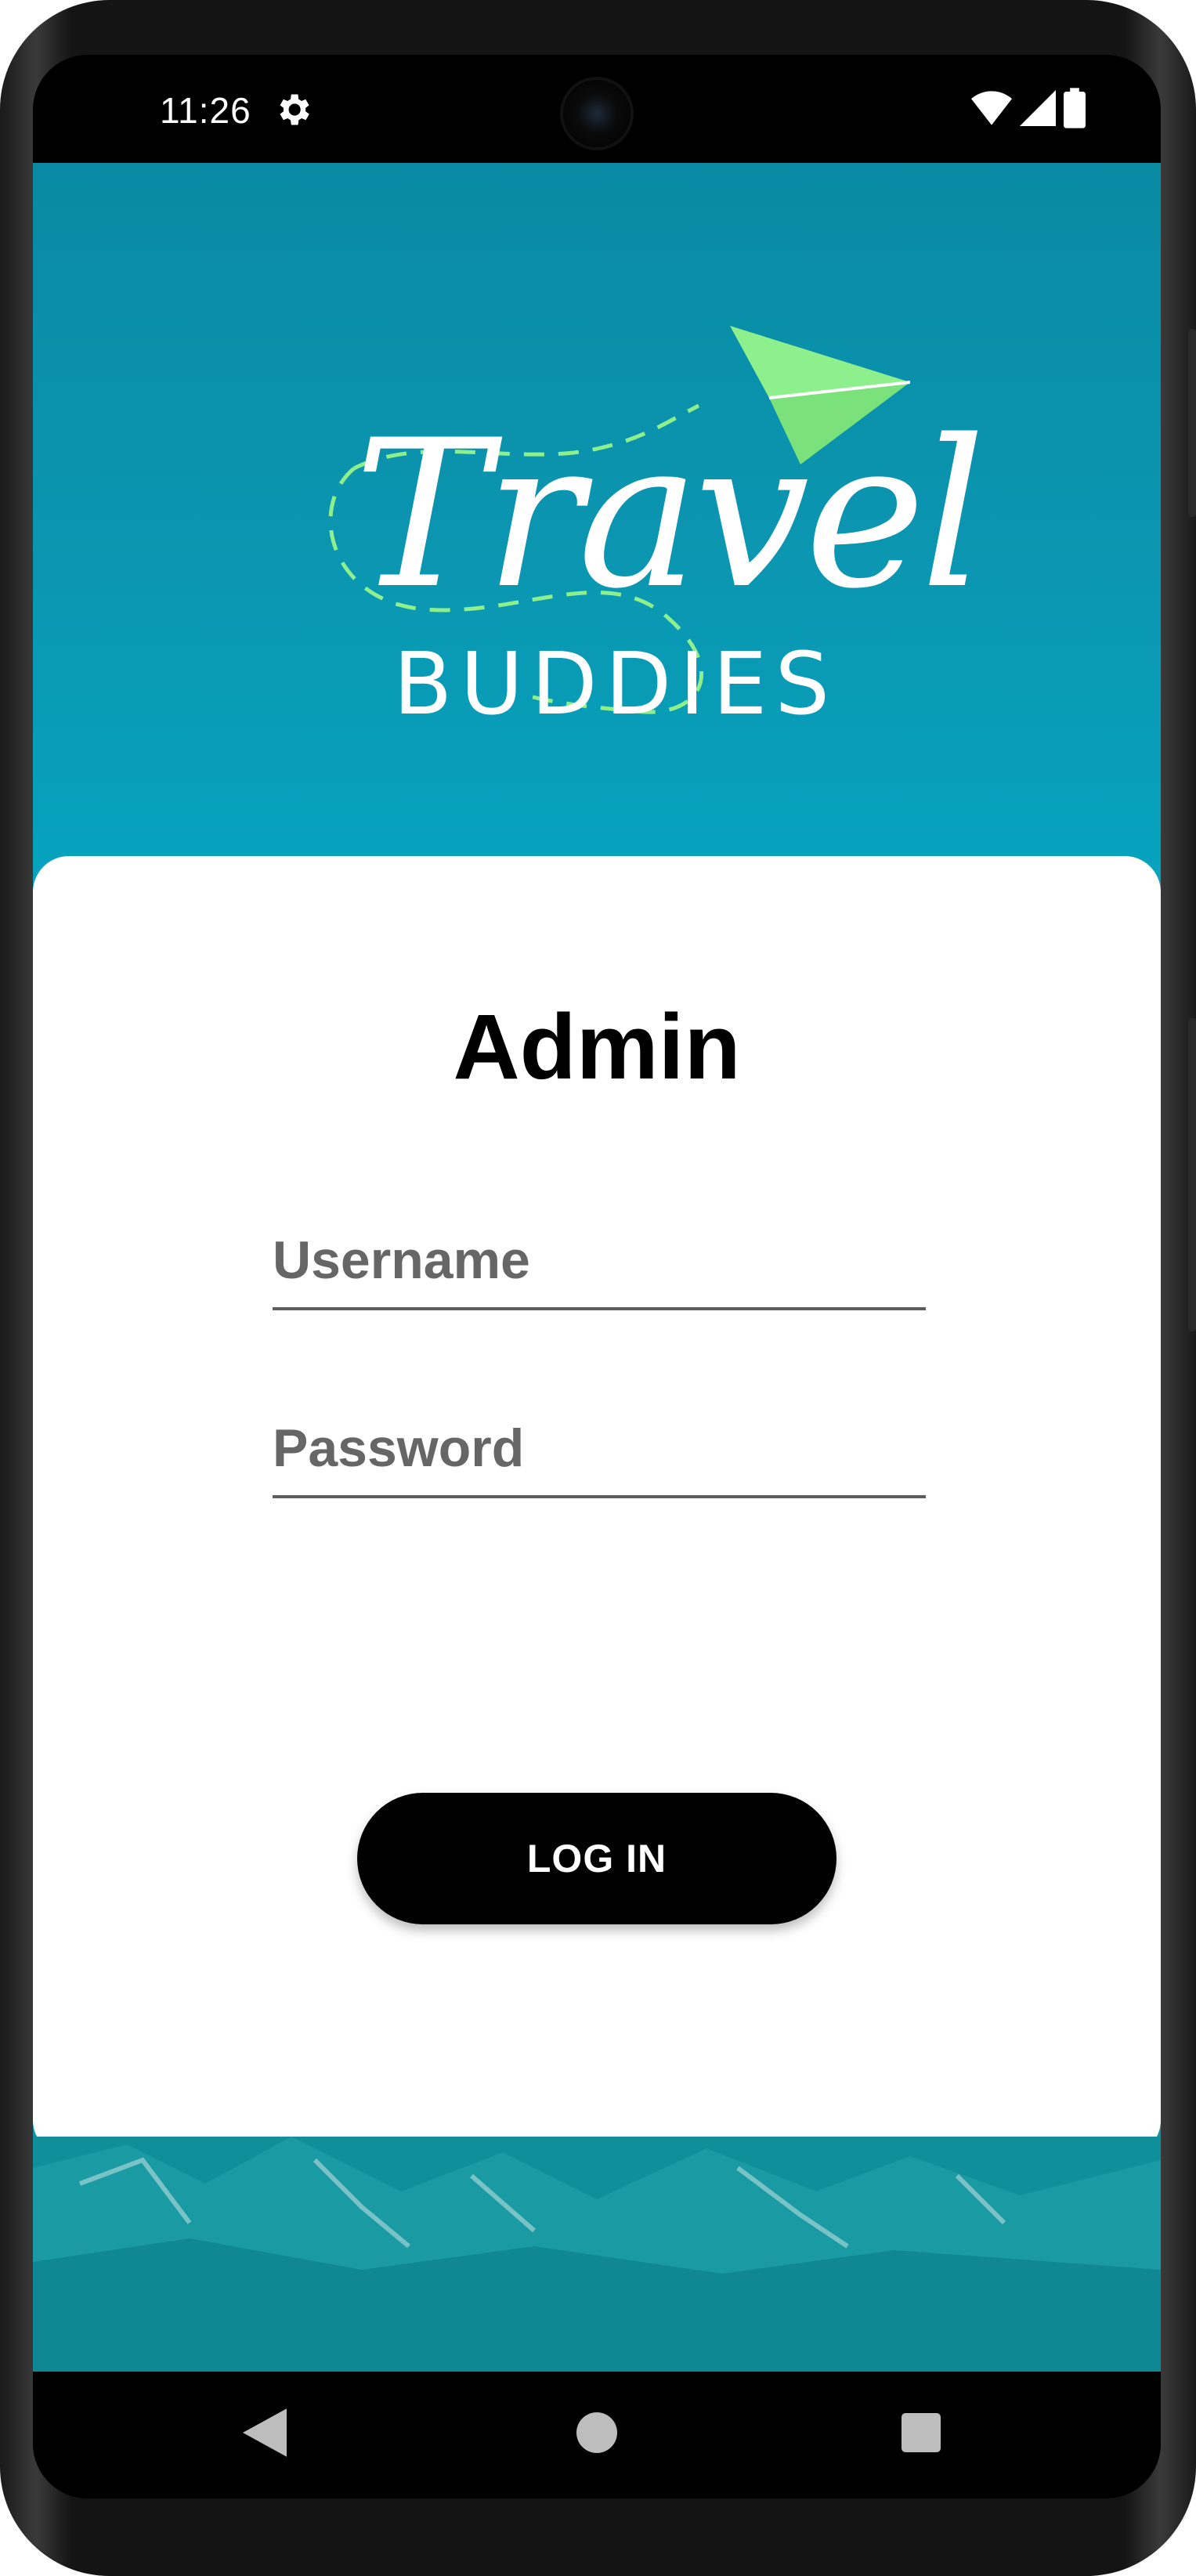 The image size is (1196, 2576). I want to click on navigation-bar, so click(597, 2435).